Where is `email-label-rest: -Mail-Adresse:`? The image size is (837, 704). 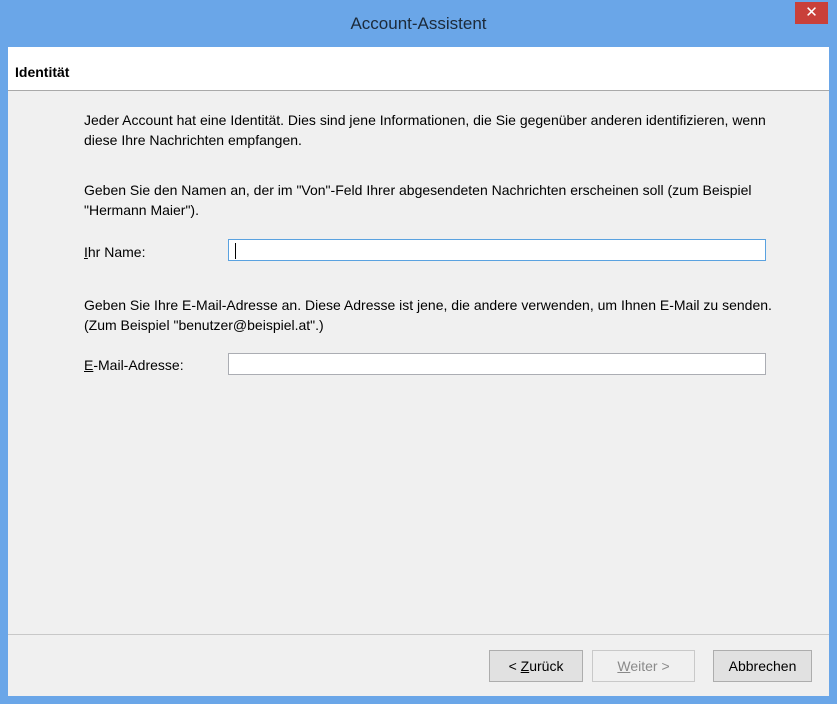
email-label-rest: -Mail-Adresse: is located at coordinates (138, 365).